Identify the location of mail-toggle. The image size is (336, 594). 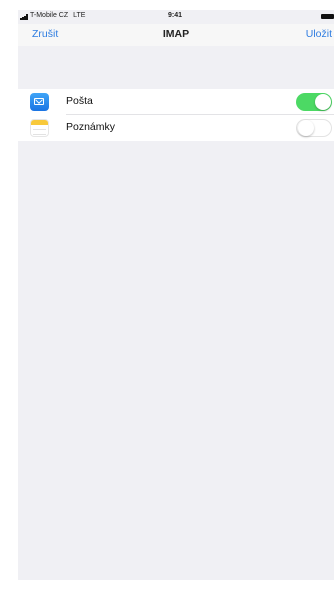
(314, 102).